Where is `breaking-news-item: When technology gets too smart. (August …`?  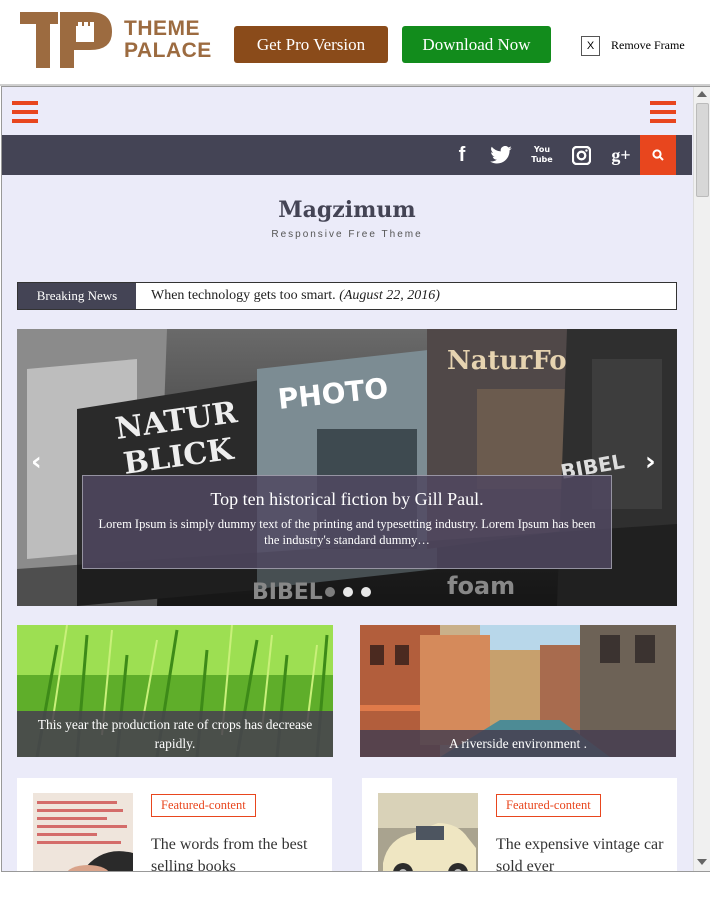
breaking-news-item: When technology gets too smart. (August … is located at coordinates (295, 296).